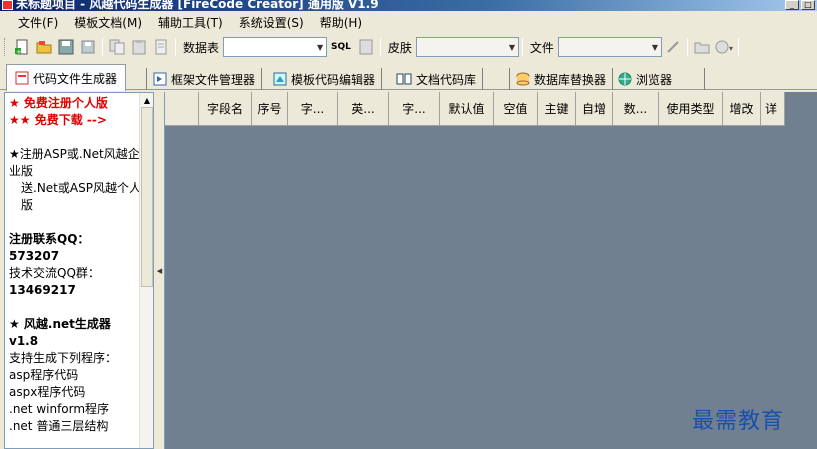 This screenshot has width=817, height=449. I want to click on template-editor-icon, so click(280, 79).